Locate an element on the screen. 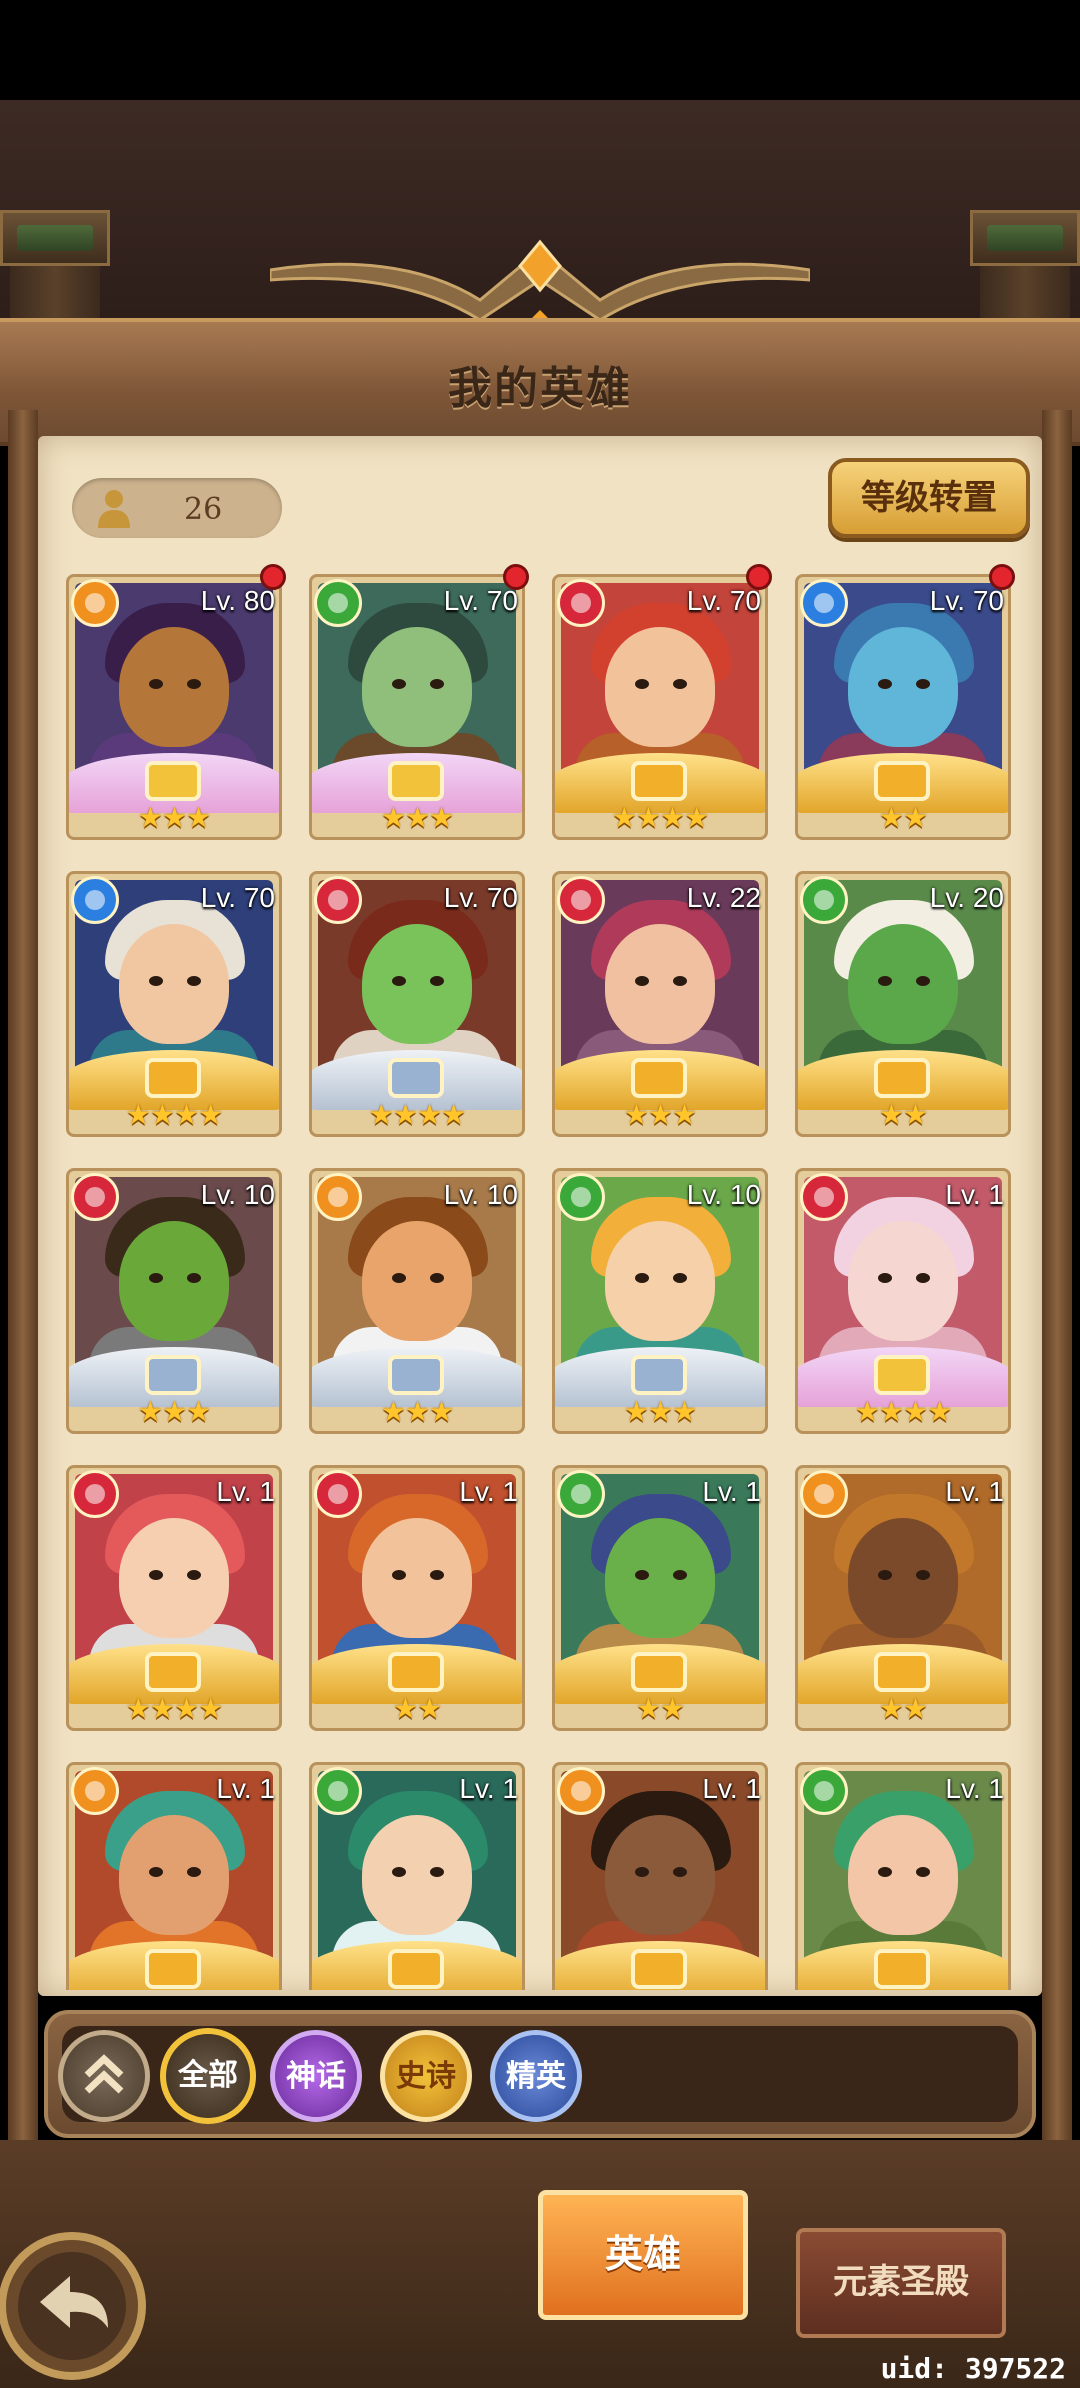  header-ornament is located at coordinates (540, 284).